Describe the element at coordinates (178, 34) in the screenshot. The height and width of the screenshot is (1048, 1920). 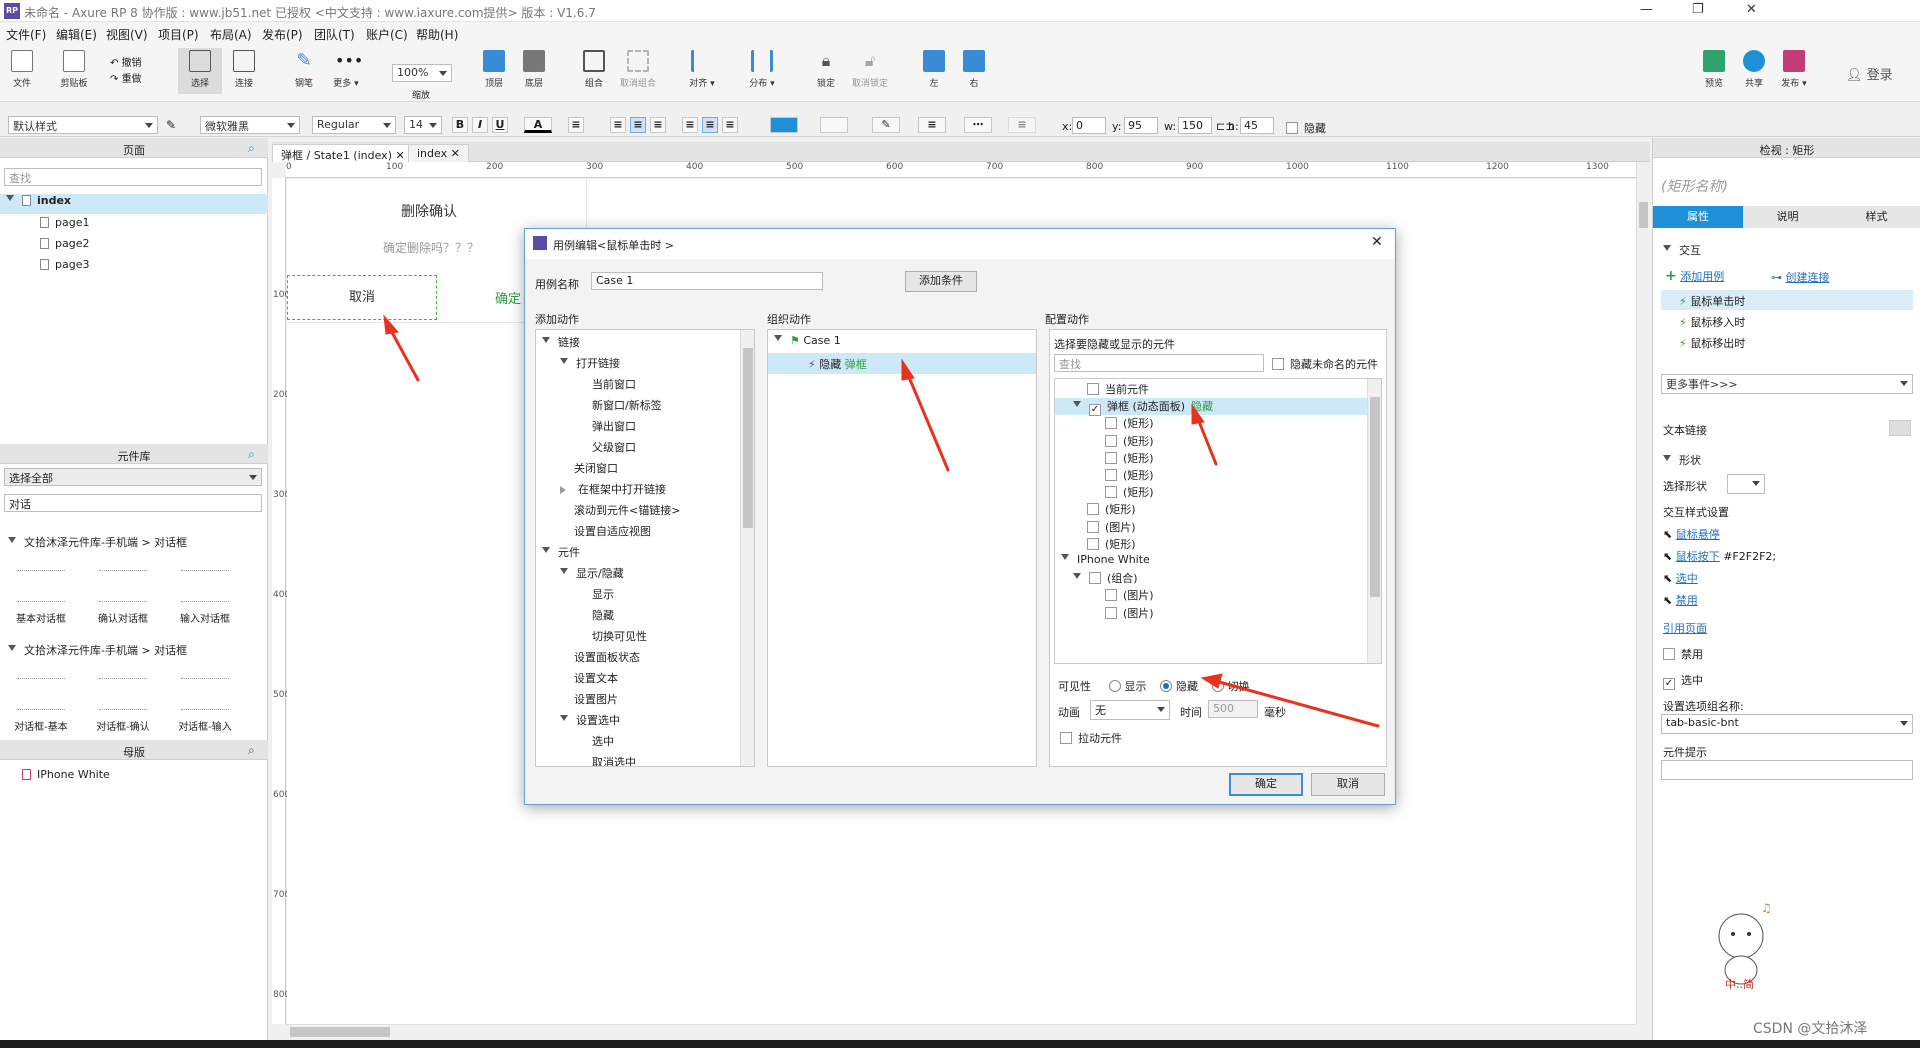
I see `menu-project: 项目(P)` at that location.